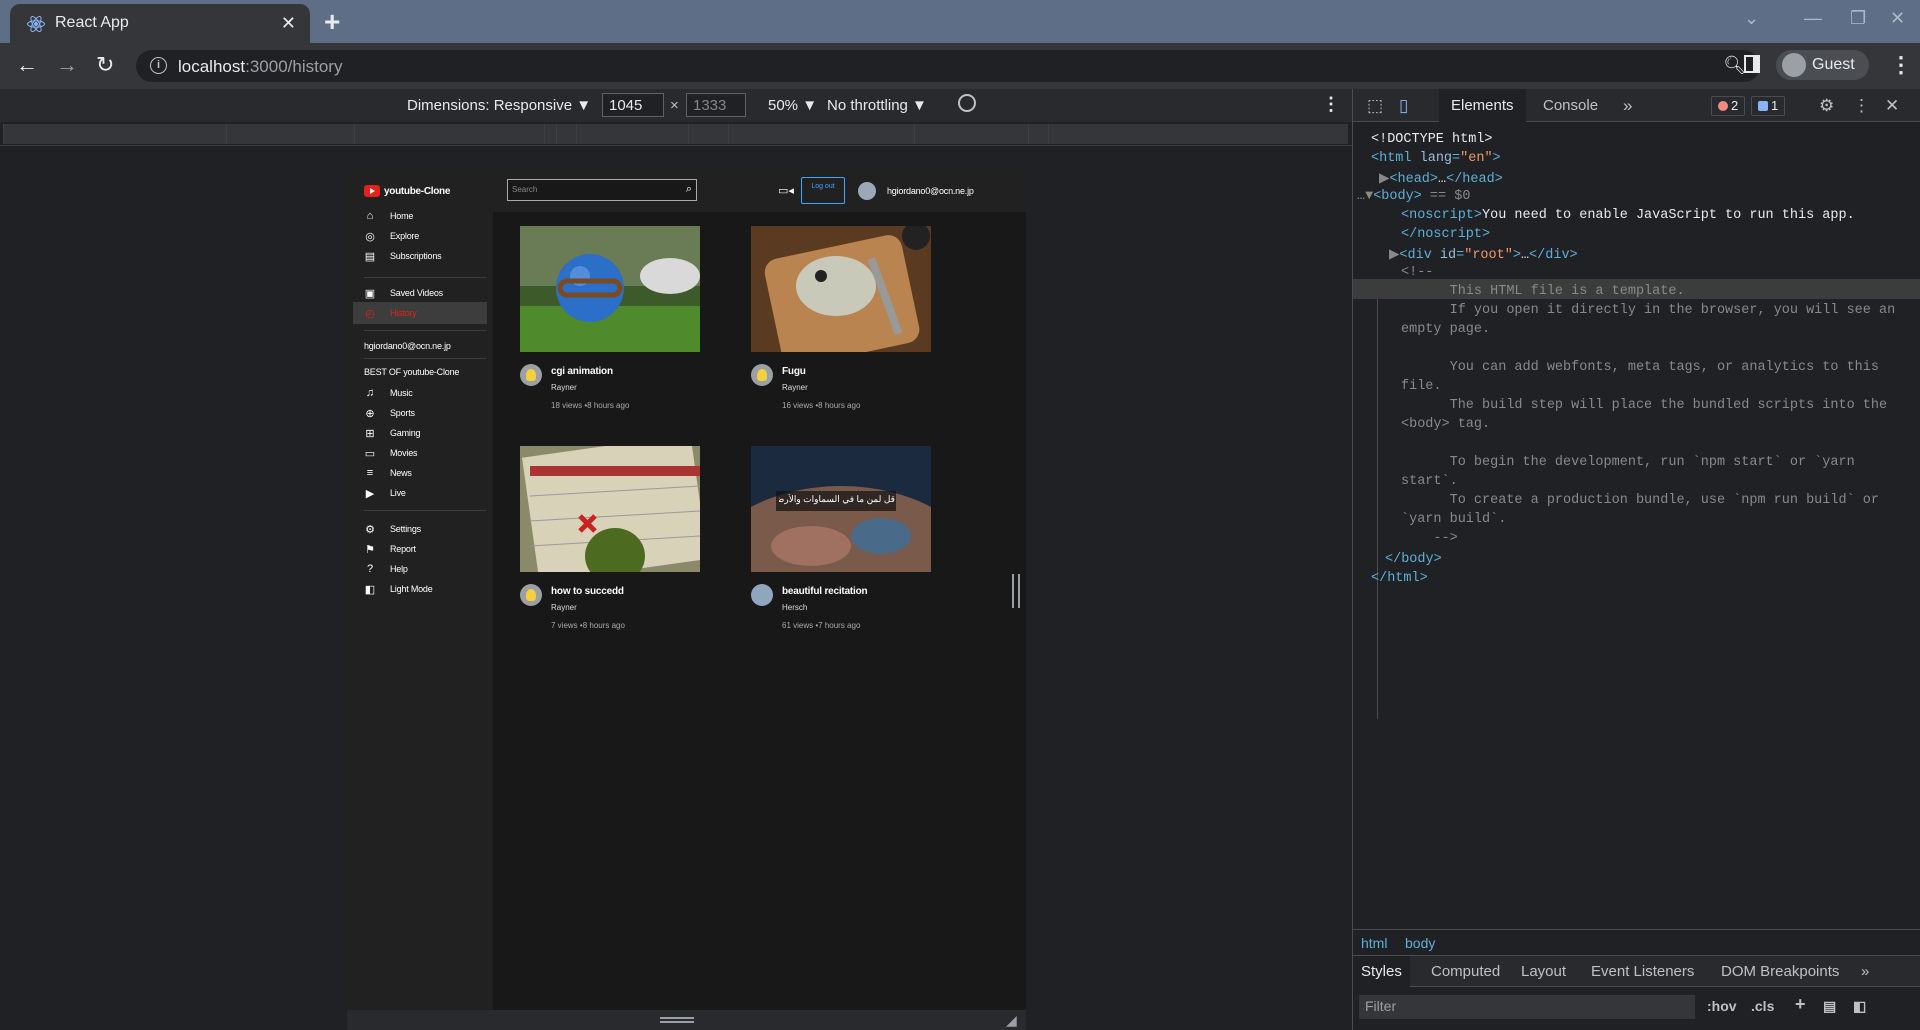 Image resolution: width=1920 pixels, height=1030 pixels. I want to click on rotate-icon, so click(967, 103).